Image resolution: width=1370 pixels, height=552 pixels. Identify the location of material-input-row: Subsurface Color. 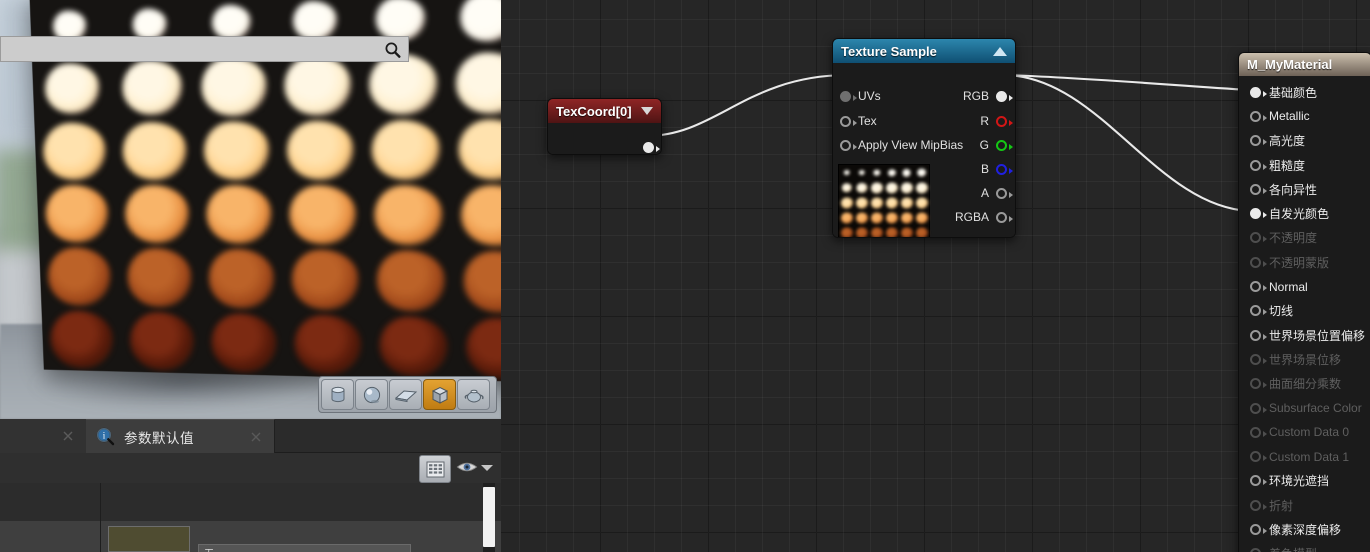
(1304, 408).